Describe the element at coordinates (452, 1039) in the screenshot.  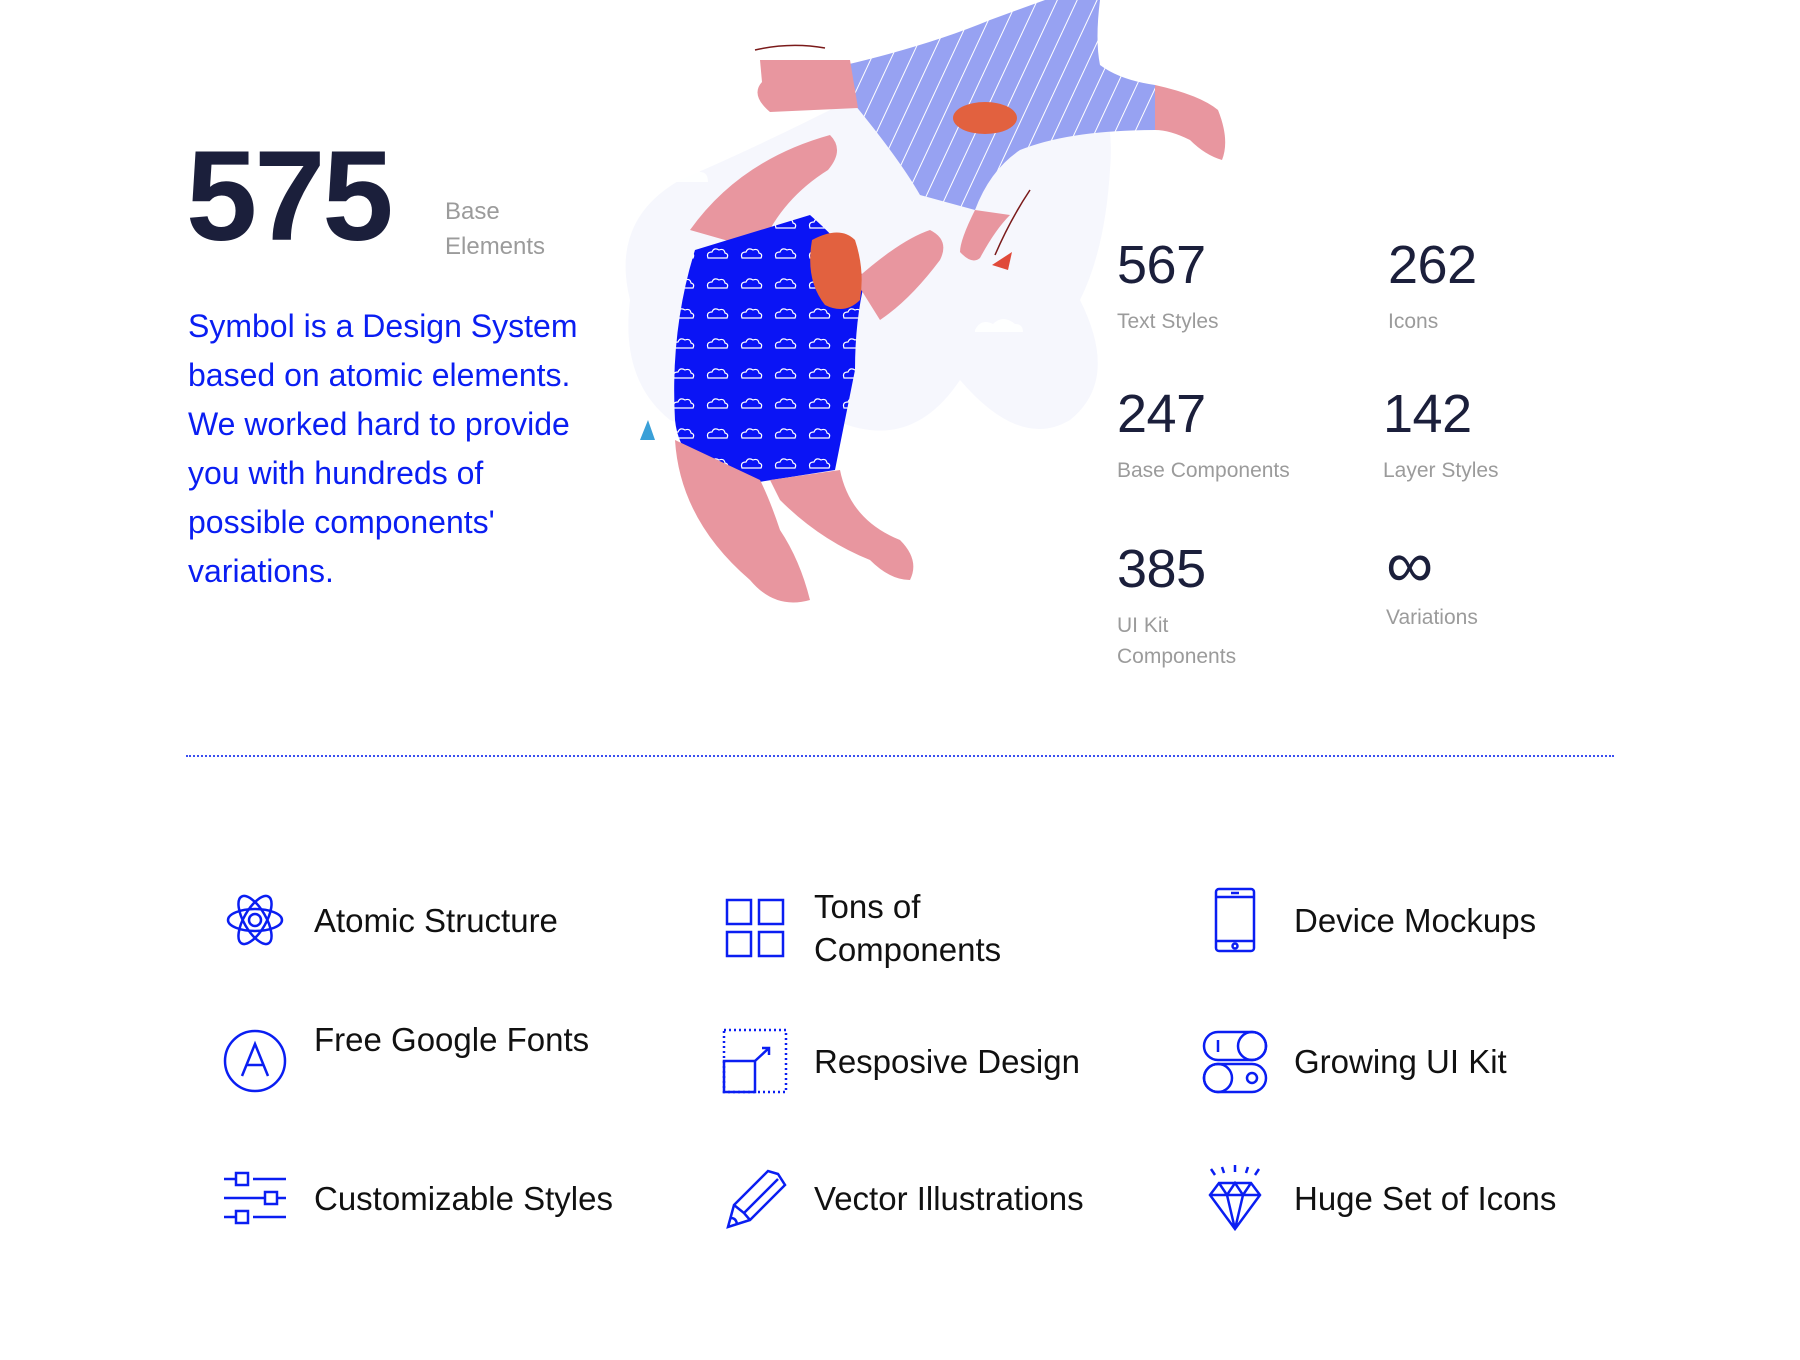
I see `feature-label: Free Google Fonts` at that location.